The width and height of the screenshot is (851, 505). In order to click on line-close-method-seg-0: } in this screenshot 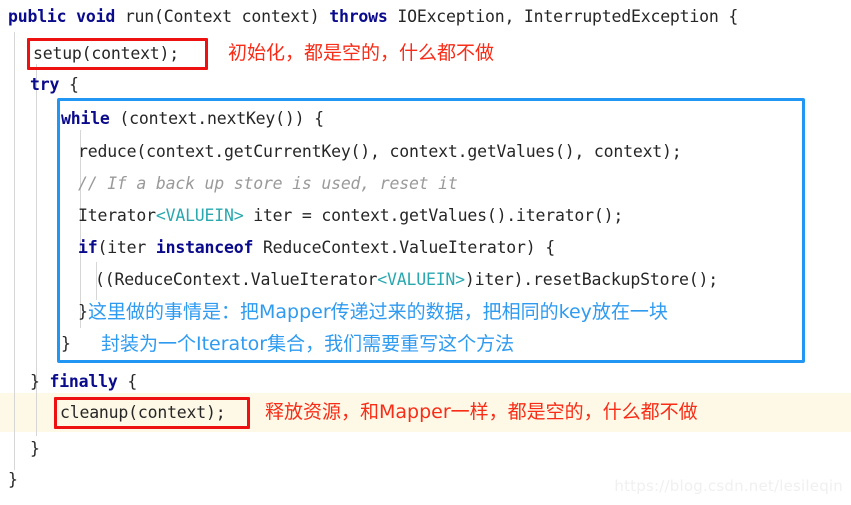, I will do `click(13, 479)`.